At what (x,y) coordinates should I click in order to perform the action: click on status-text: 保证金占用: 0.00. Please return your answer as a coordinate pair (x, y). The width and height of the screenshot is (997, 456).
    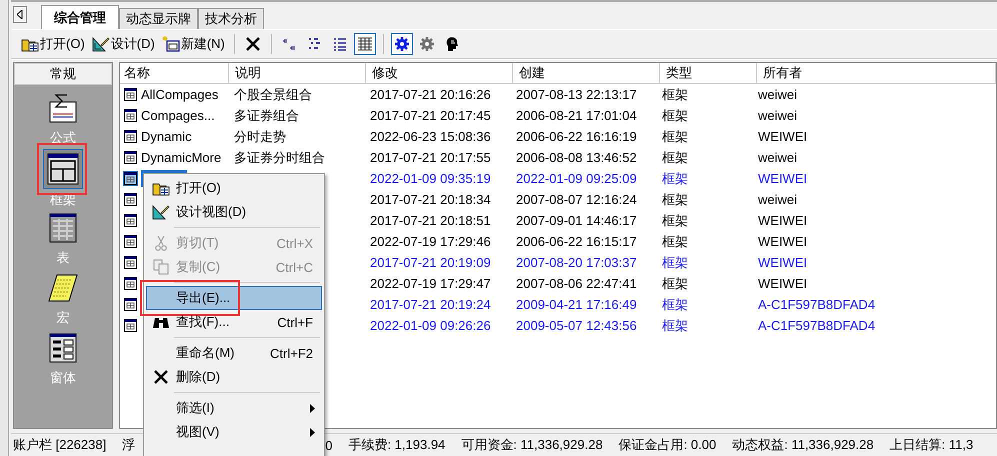
    Looking at the image, I should click on (667, 445).